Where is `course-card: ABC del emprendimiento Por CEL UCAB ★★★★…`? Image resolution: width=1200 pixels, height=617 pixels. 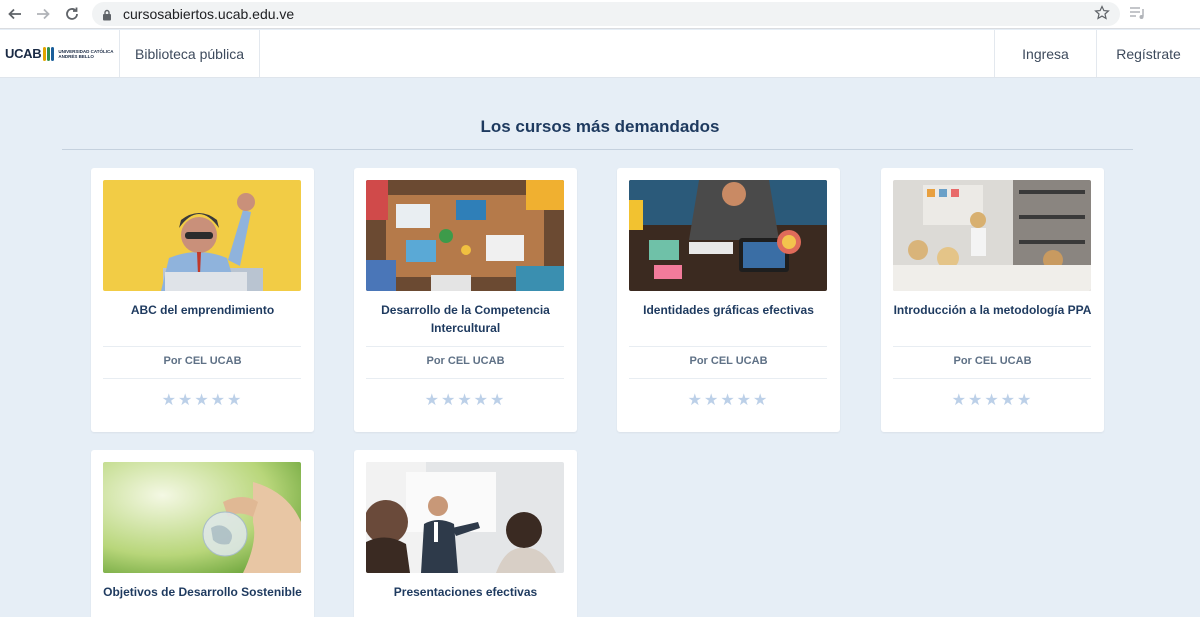 course-card: ABC del emprendimiento Por CEL UCAB ★★★★… is located at coordinates (202, 300).